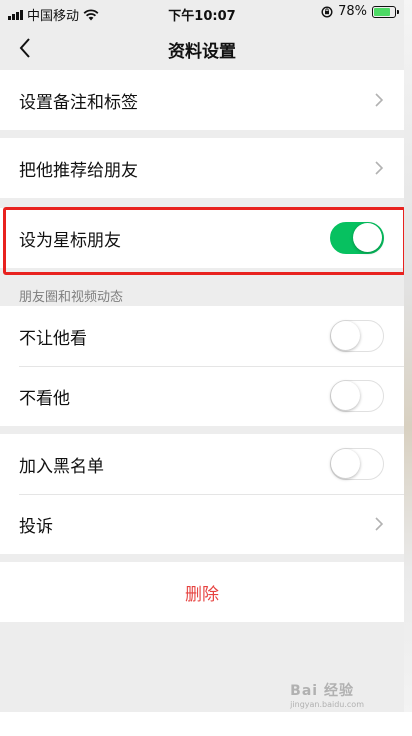  I want to click on watermark-brand: Bai 经验, so click(322, 691).